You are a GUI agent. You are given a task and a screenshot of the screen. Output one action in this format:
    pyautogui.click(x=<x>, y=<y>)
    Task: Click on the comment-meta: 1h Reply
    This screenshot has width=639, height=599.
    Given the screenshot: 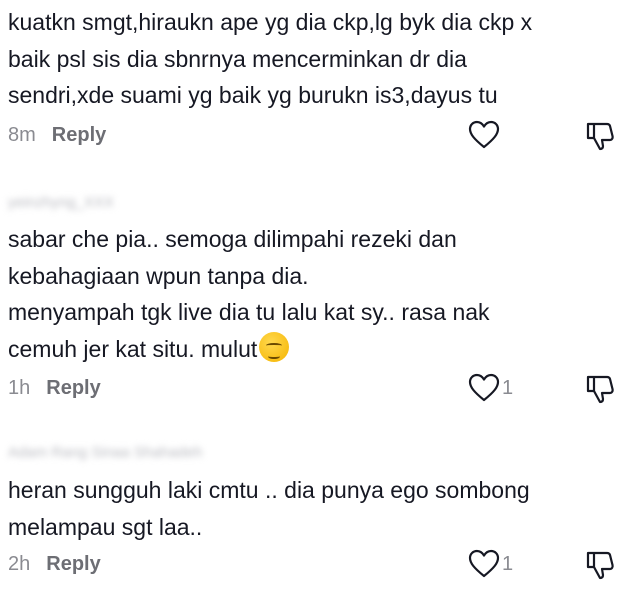 What is the action you would take?
    pyautogui.click(x=54, y=388)
    